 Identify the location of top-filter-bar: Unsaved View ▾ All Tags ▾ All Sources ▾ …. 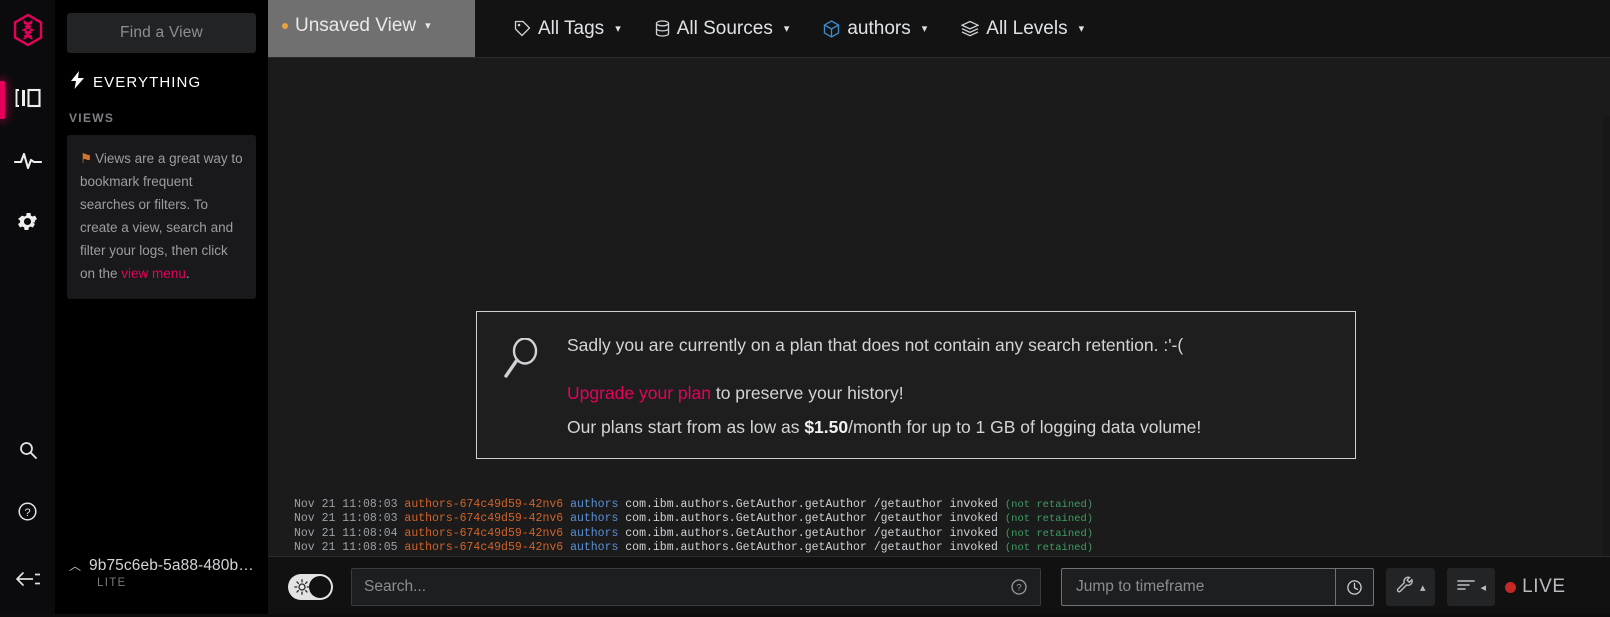
(939, 29).